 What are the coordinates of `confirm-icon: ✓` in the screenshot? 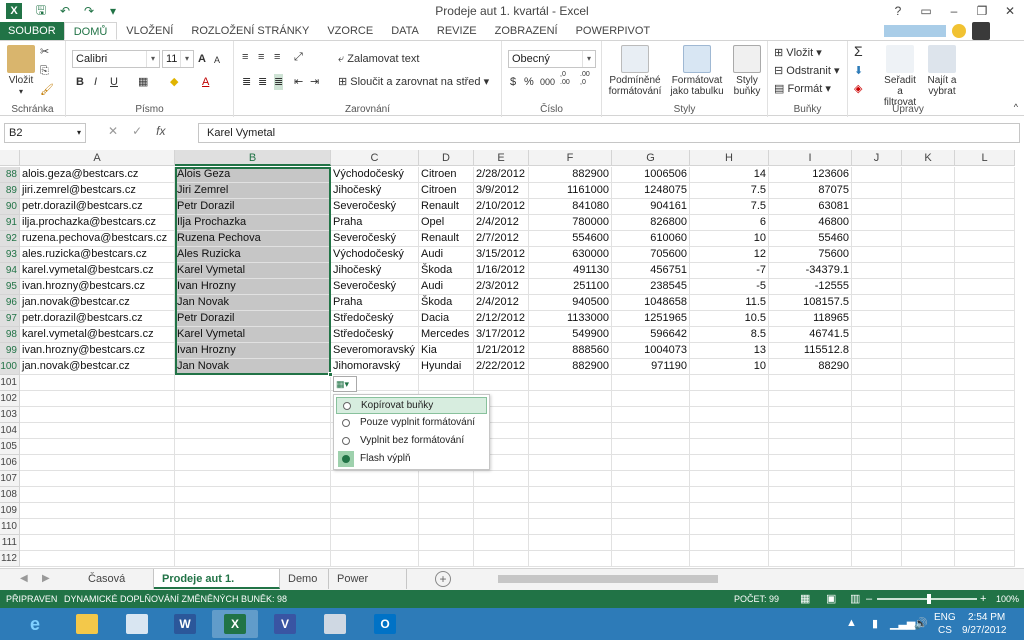 It's located at (137, 131).